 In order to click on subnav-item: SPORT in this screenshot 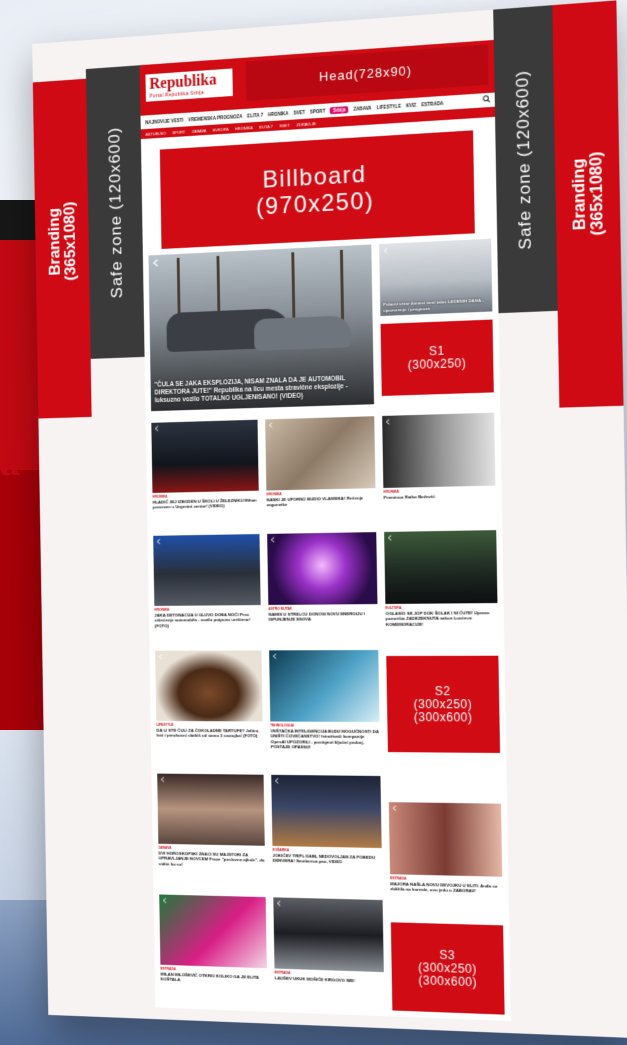, I will do `click(178, 132)`.